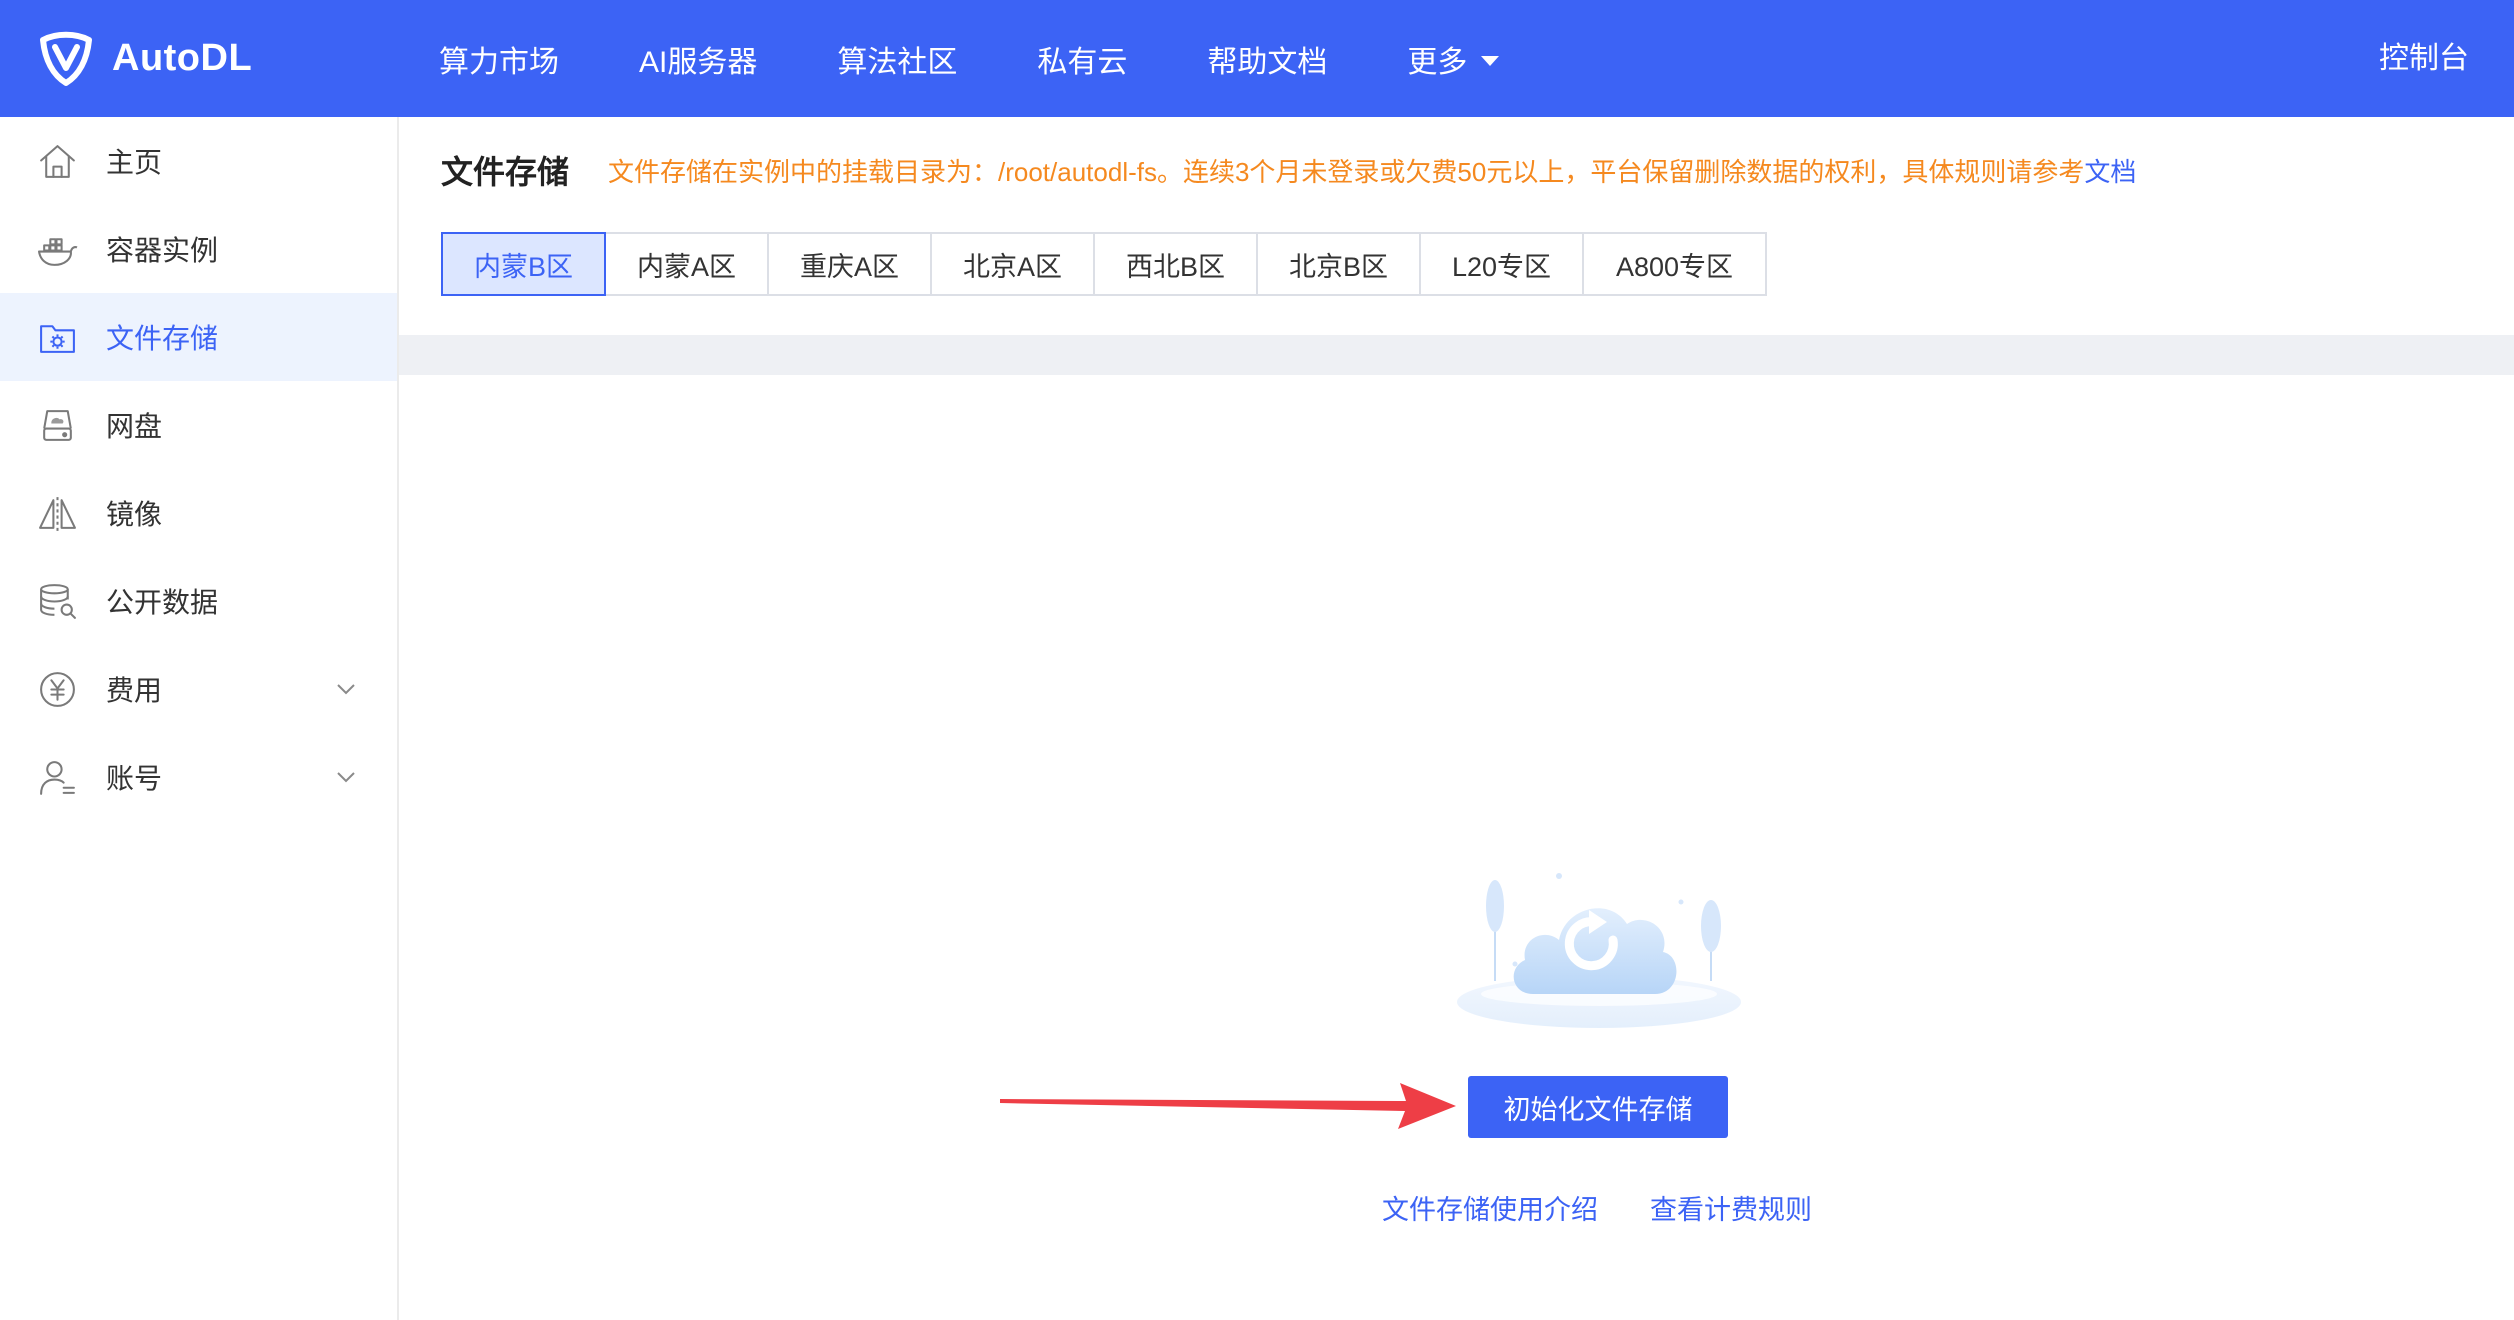 The width and height of the screenshot is (2514, 1320). What do you see at coordinates (198, 513) in the screenshot?
I see `sidebar-item-images: 镜像` at bounding box center [198, 513].